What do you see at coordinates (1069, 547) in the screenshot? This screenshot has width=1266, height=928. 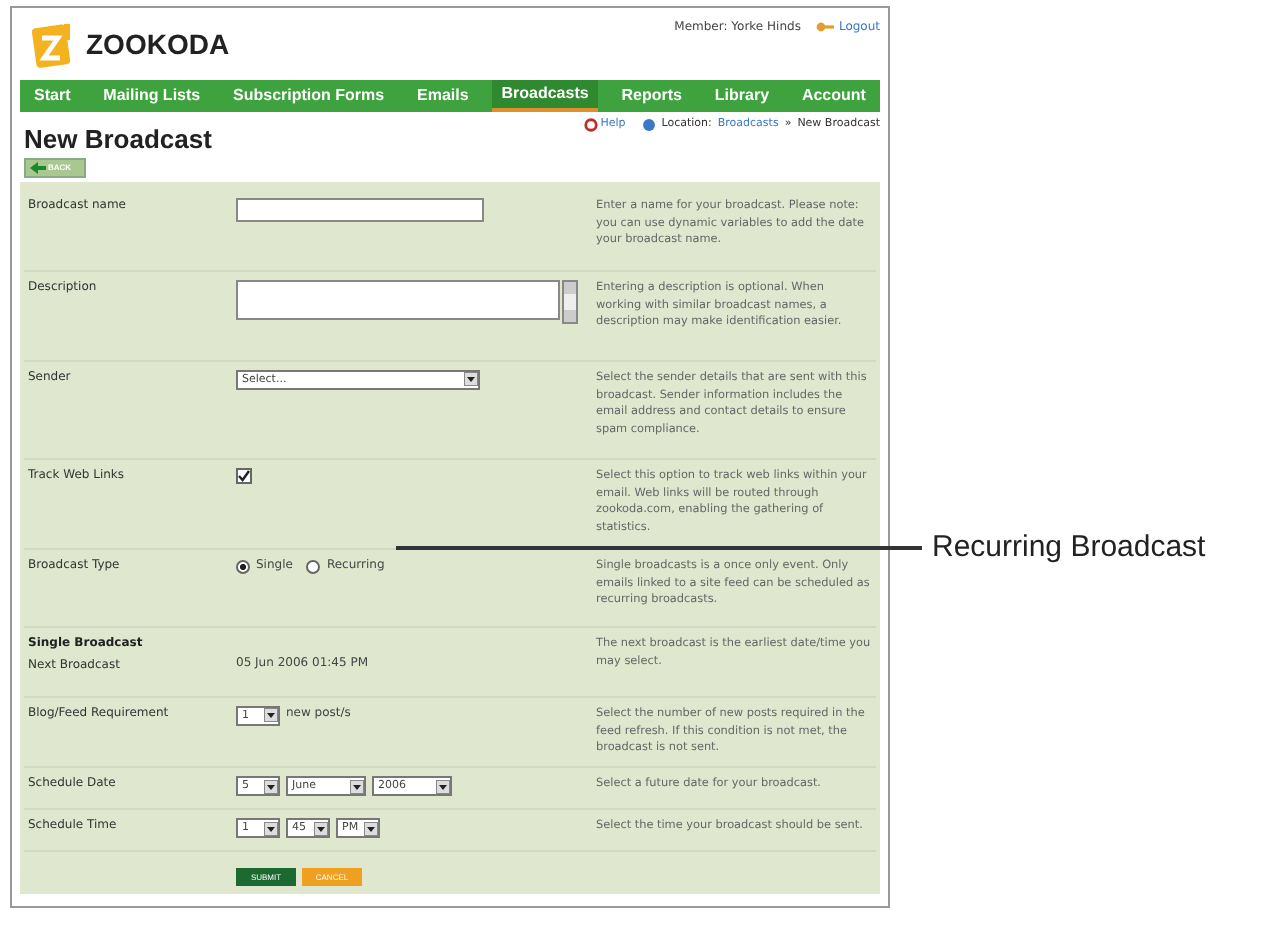 I see `callout-label: Recurring Broadcast` at bounding box center [1069, 547].